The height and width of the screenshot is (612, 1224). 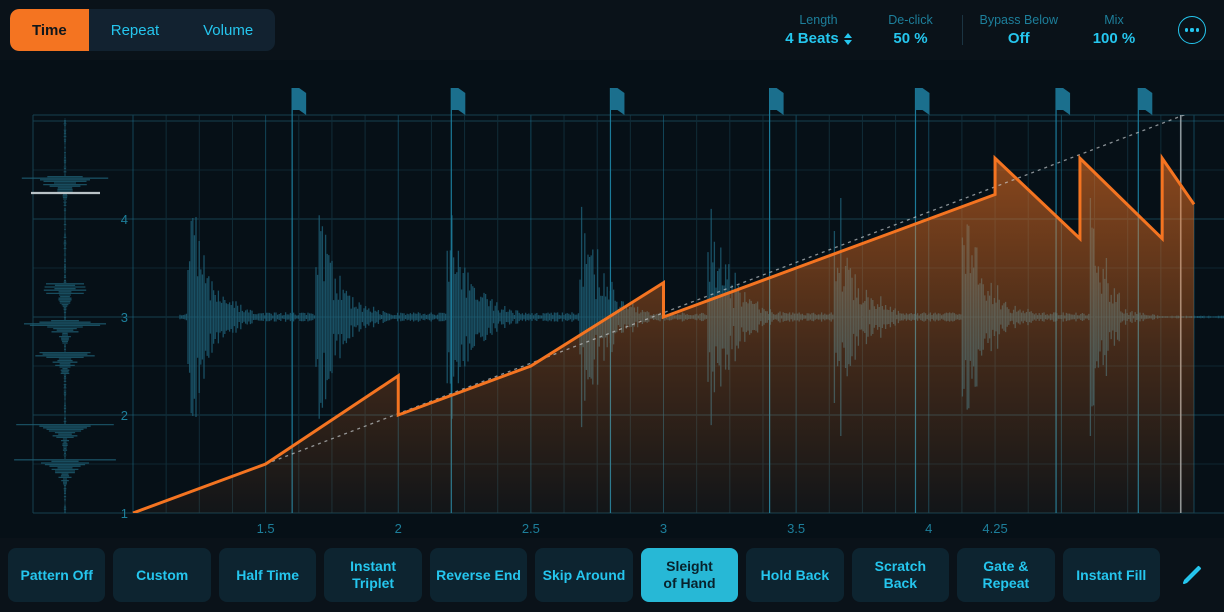 I want to click on param-length: Length 4 Beats, so click(x=818, y=30).